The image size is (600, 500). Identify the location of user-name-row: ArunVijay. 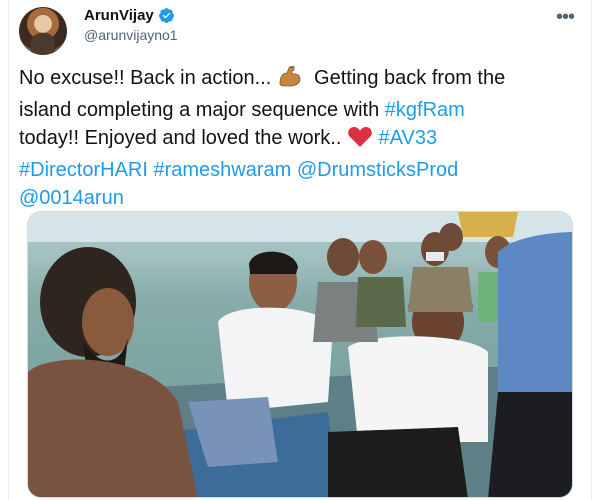
(129, 15).